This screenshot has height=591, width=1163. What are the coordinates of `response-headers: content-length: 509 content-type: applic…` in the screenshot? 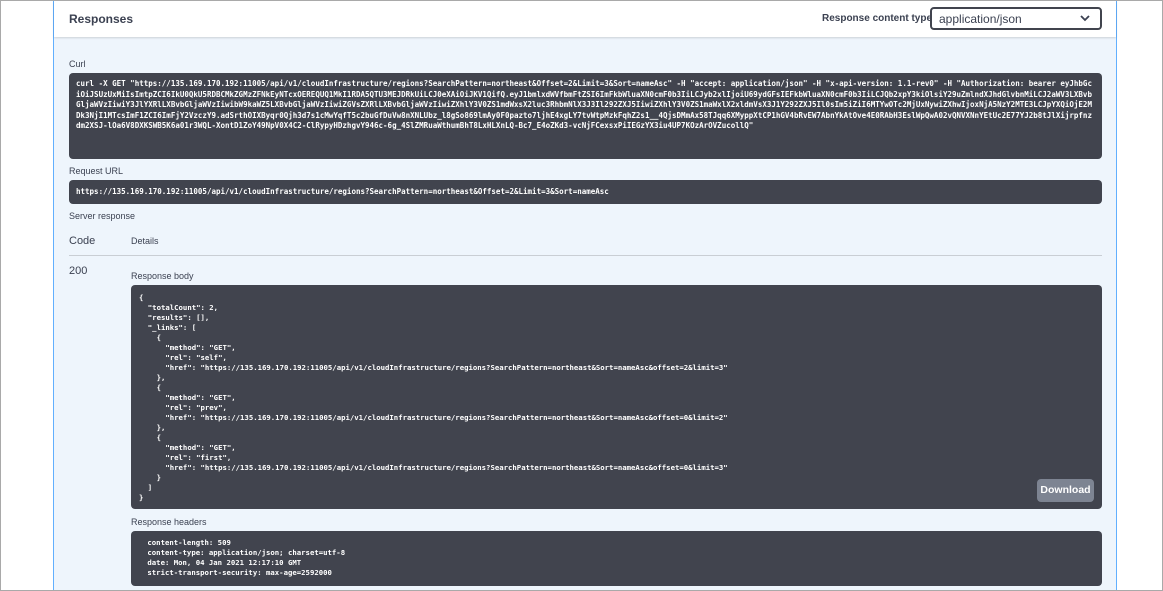 It's located at (616, 558).